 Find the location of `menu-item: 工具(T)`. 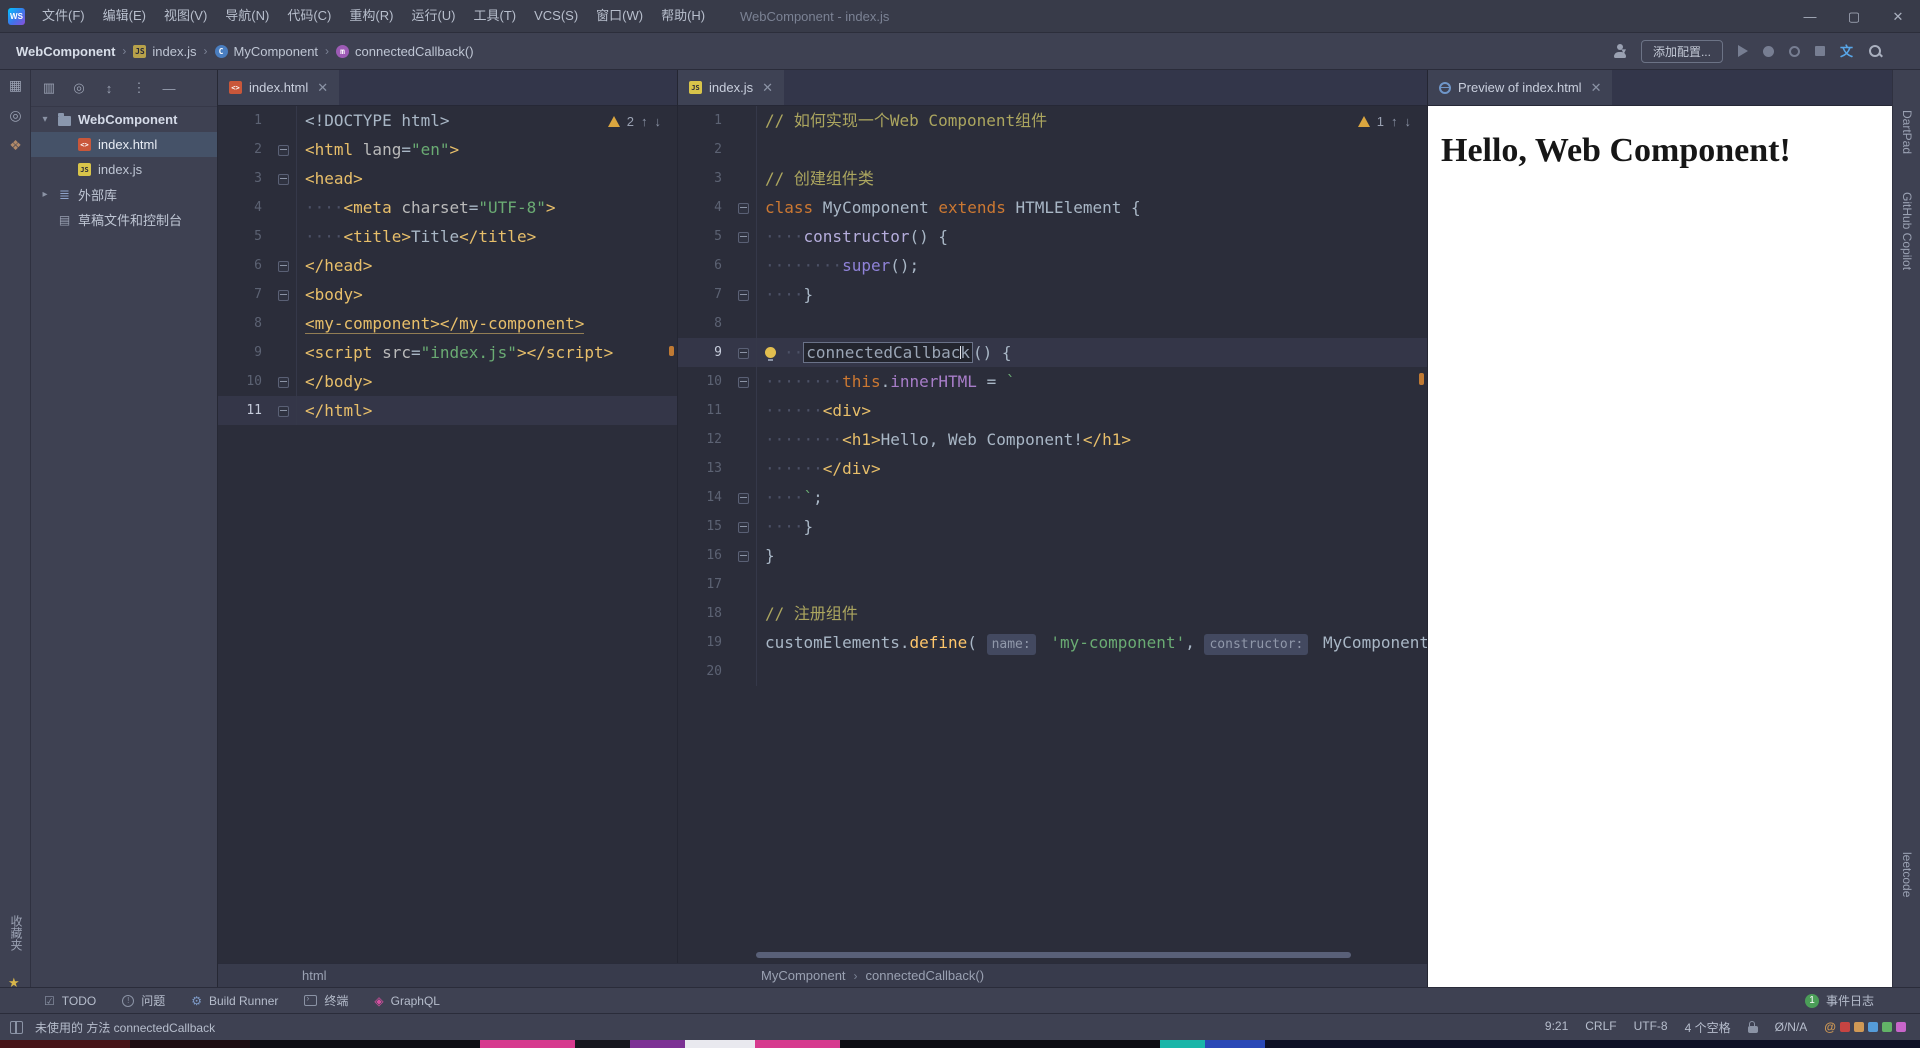

menu-item: 工具(T) is located at coordinates (494, 16).